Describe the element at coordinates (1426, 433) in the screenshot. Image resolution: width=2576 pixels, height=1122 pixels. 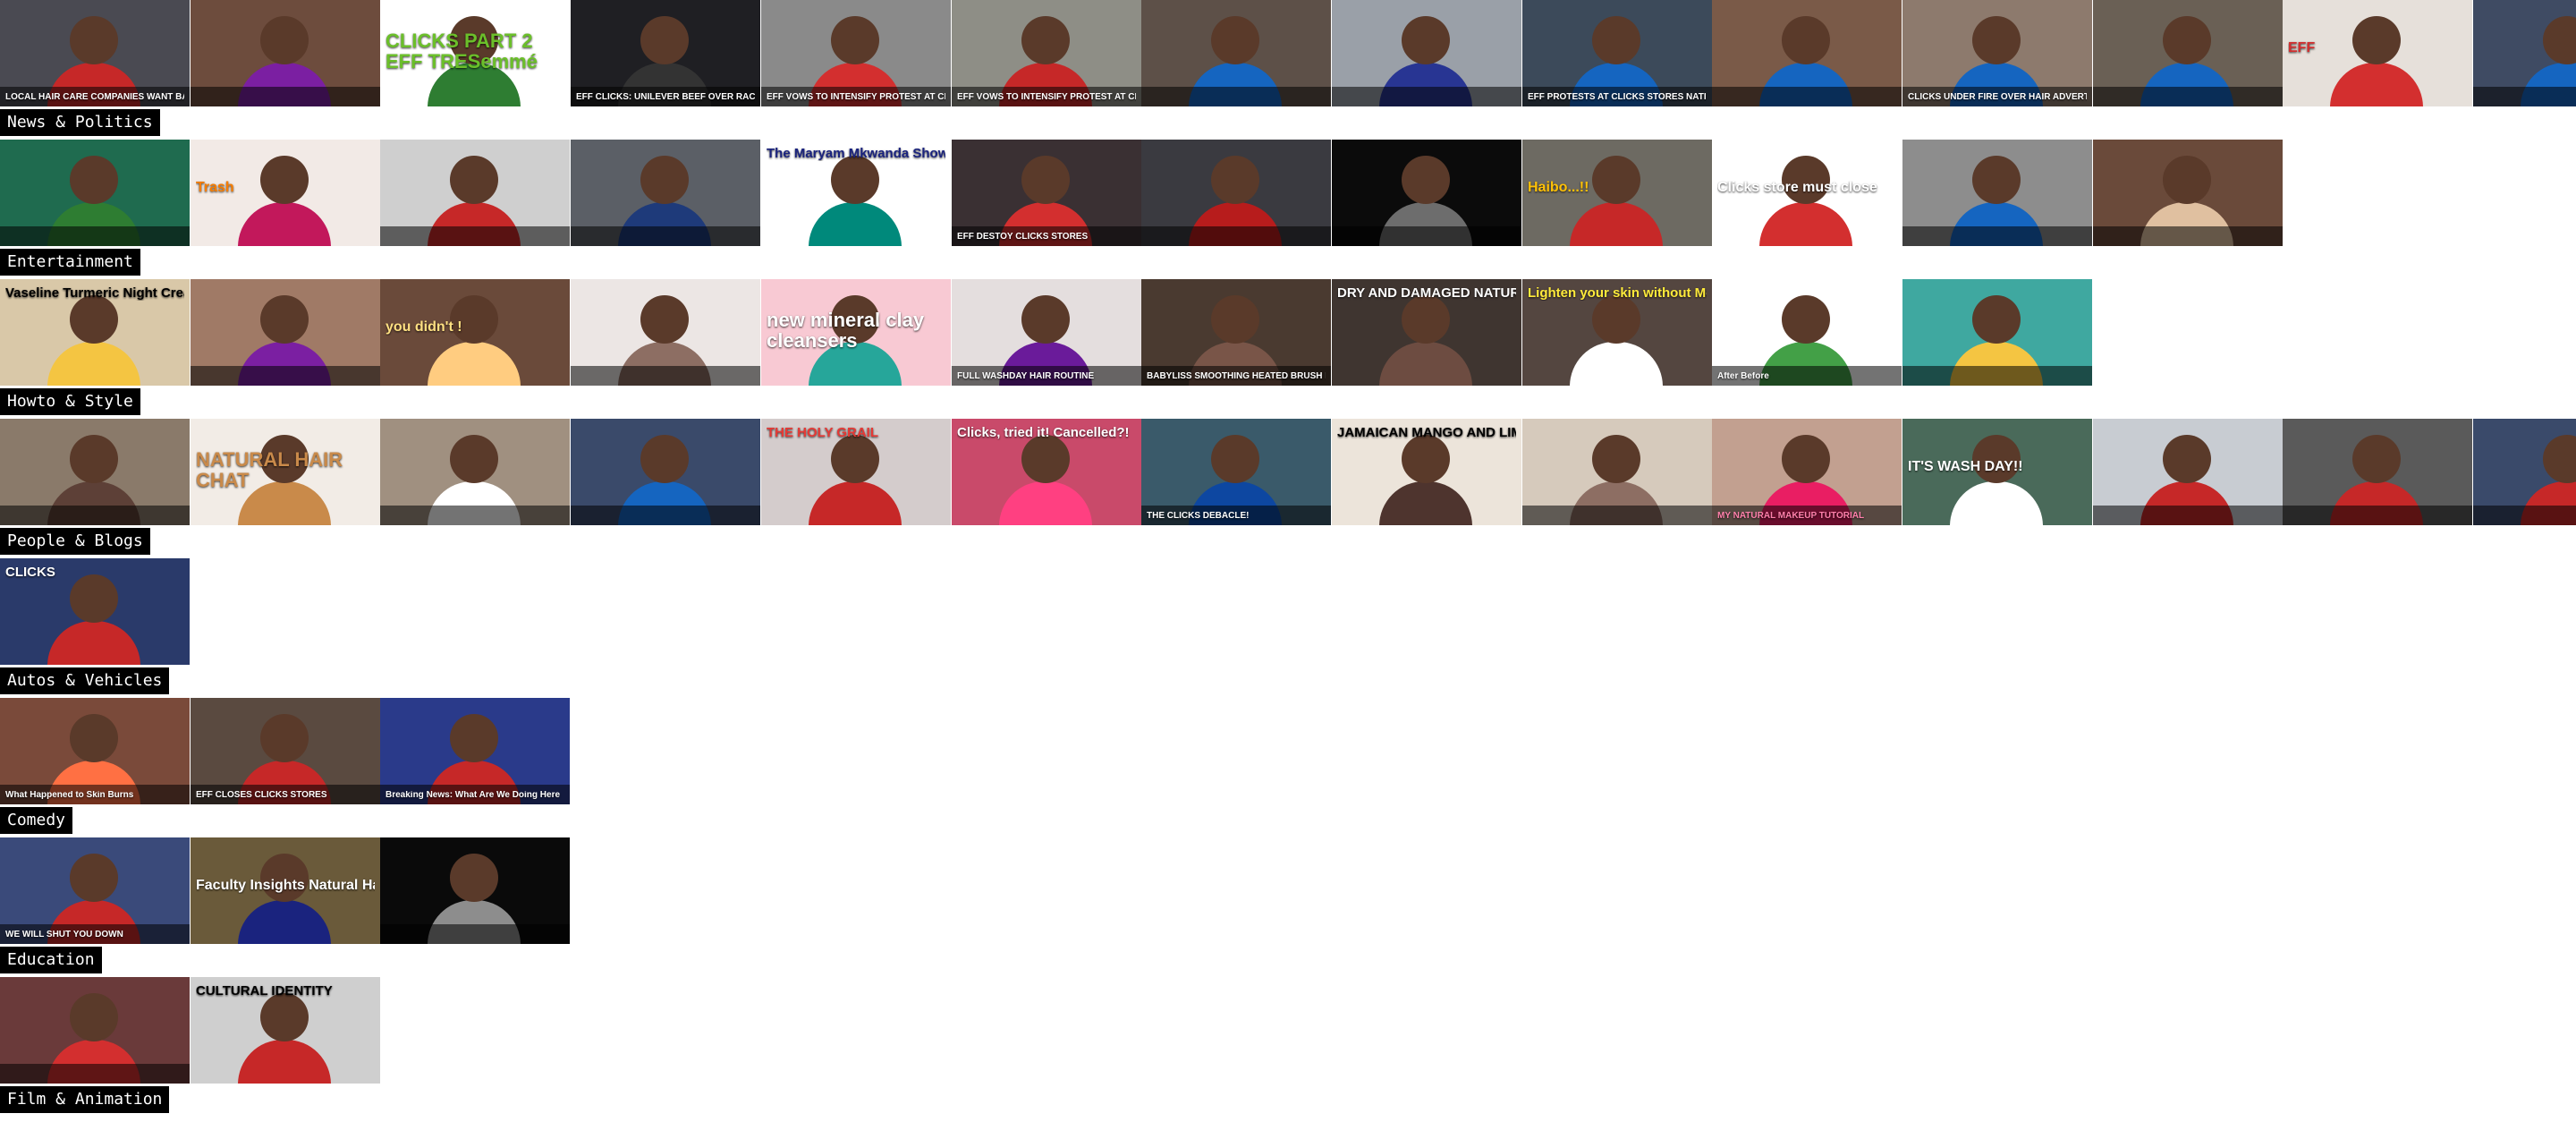
I see `thumbnail-caption: JAMAICAN MANGO AND LIME Product Review` at that location.